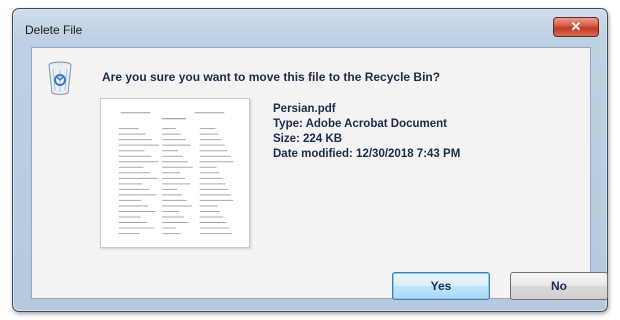 This screenshot has width=620, height=320. Describe the element at coordinates (304, 109) in the screenshot. I see `file-name: Persian.pdf` at that location.